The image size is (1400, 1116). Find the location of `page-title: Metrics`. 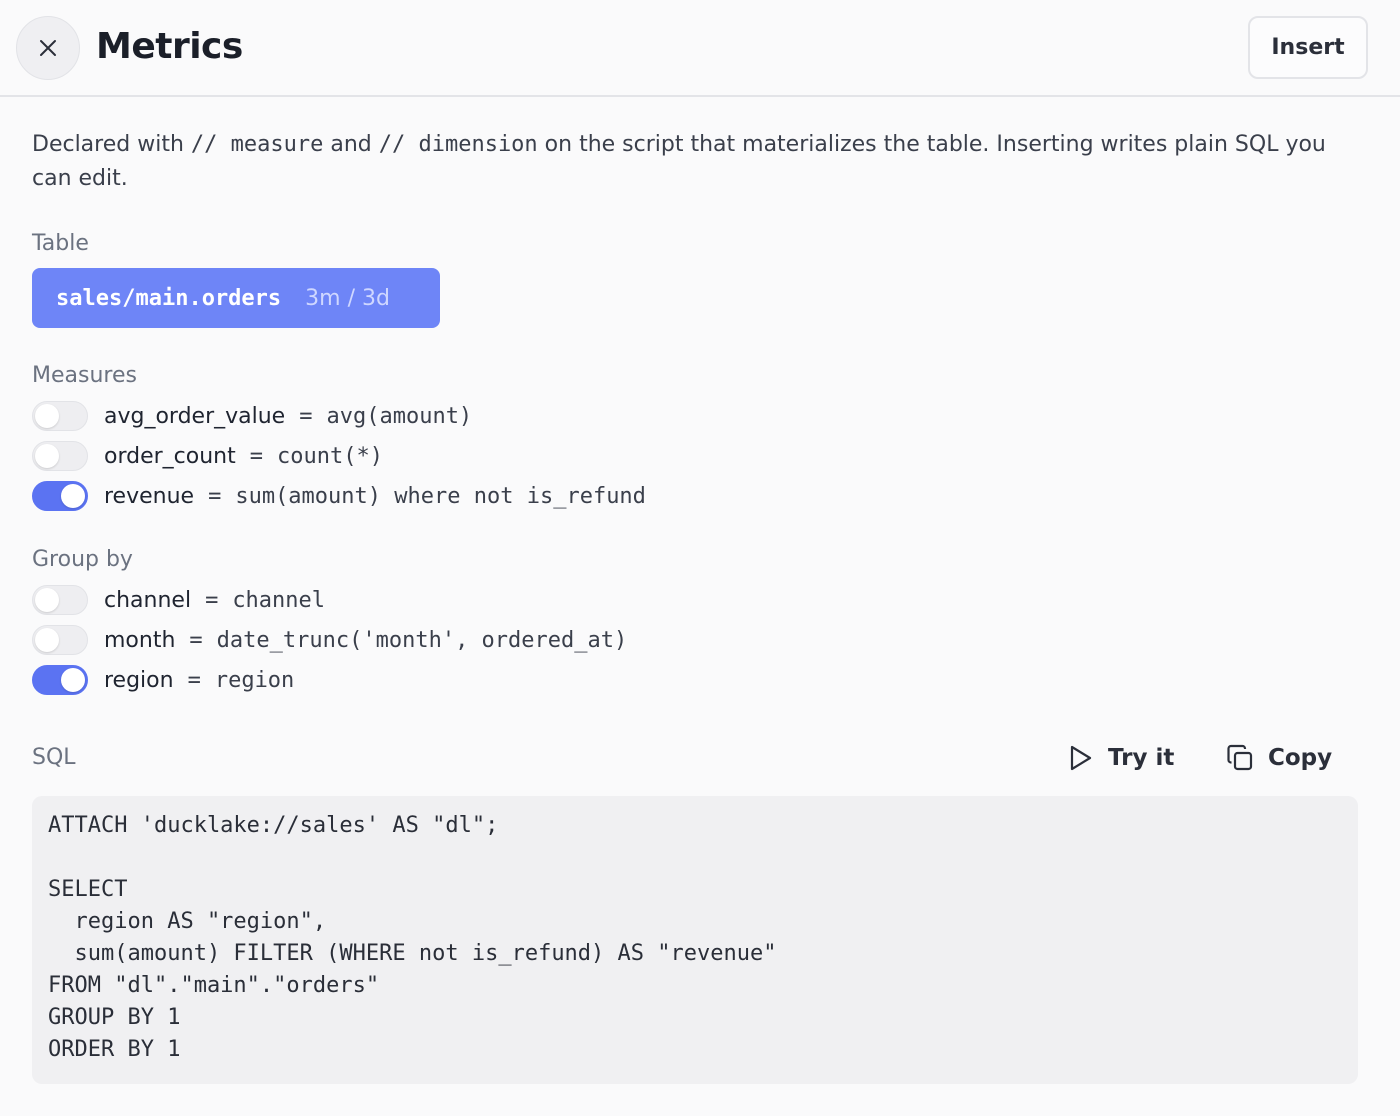

page-title: Metrics is located at coordinates (169, 46).